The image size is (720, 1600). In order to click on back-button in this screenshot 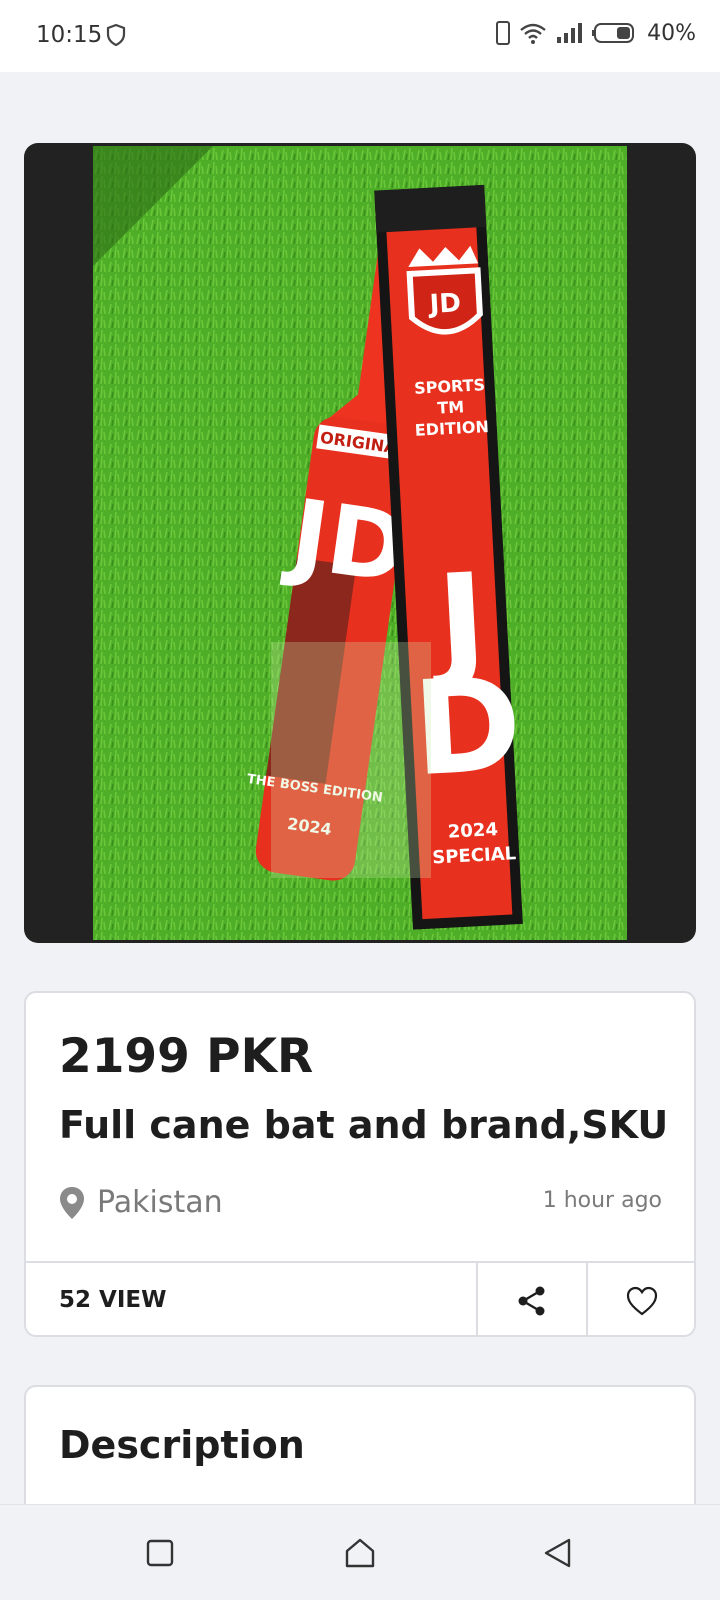, I will do `click(558, 1553)`.